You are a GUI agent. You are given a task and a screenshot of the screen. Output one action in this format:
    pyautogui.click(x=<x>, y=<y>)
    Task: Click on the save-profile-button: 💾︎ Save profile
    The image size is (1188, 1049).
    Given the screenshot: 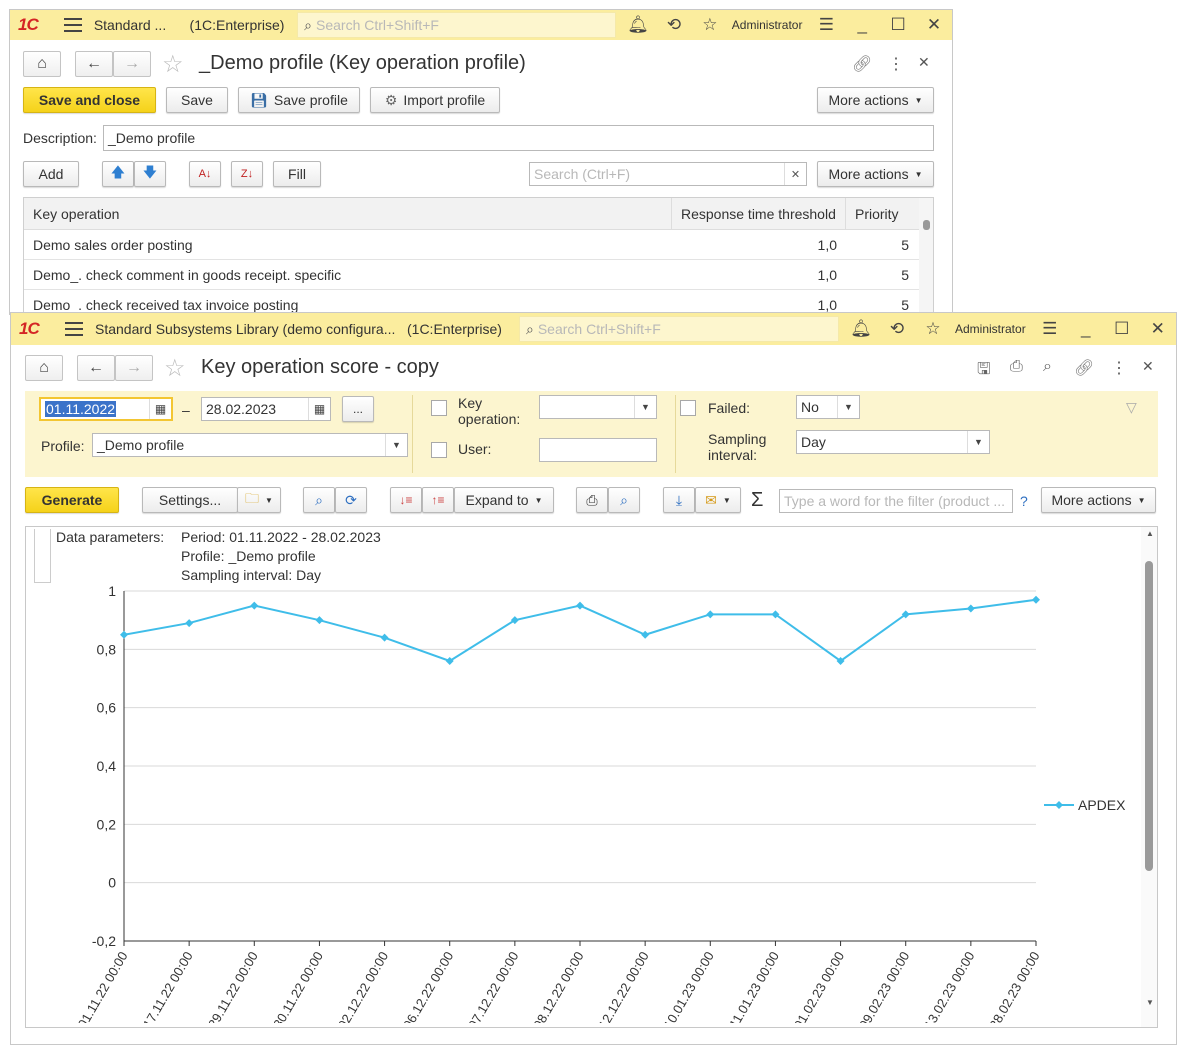 What is the action you would take?
    pyautogui.click(x=299, y=100)
    